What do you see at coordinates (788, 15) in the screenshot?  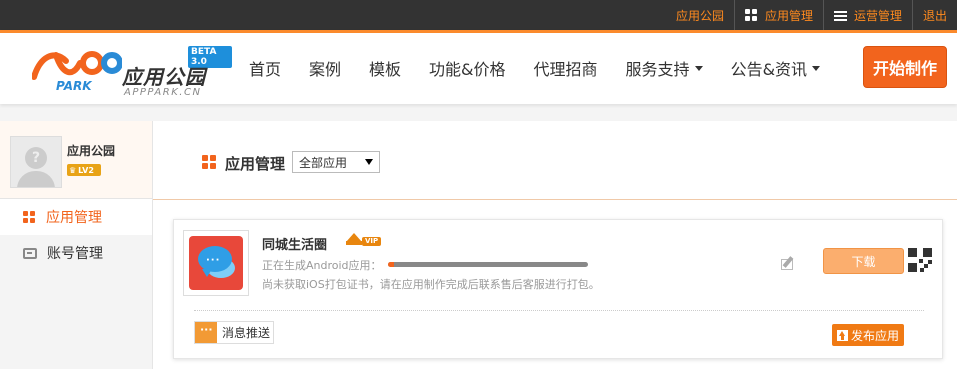 I see `topbar-label: 应用管理` at bounding box center [788, 15].